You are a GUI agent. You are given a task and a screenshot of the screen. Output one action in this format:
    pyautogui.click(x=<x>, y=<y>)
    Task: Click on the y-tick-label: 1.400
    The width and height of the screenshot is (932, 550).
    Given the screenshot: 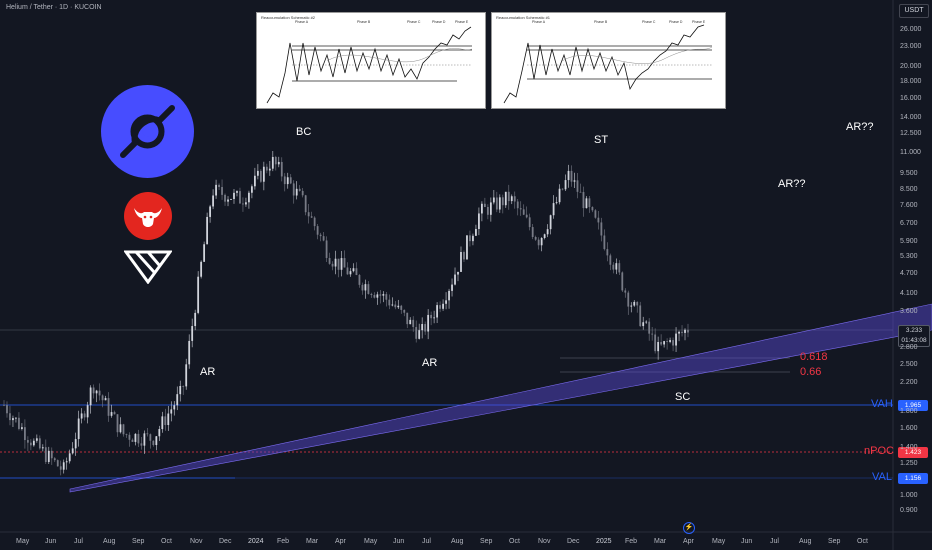 What is the action you would take?
    pyautogui.click(x=909, y=447)
    